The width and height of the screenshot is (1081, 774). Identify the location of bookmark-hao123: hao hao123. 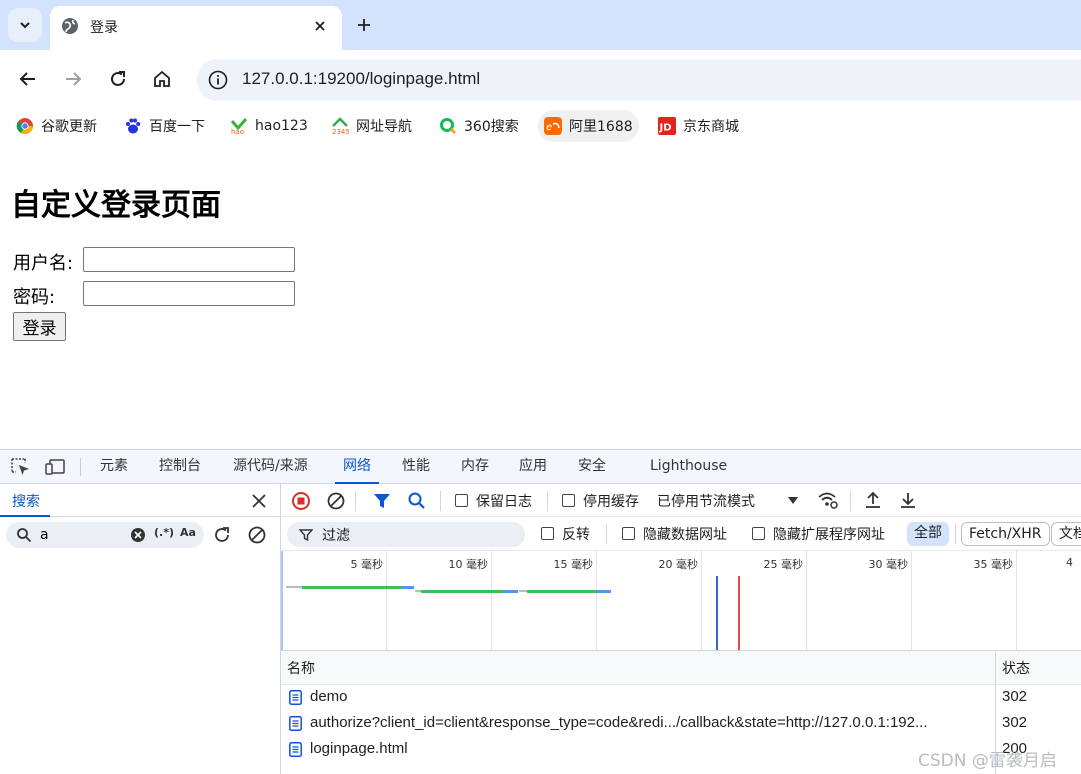
(269, 126).